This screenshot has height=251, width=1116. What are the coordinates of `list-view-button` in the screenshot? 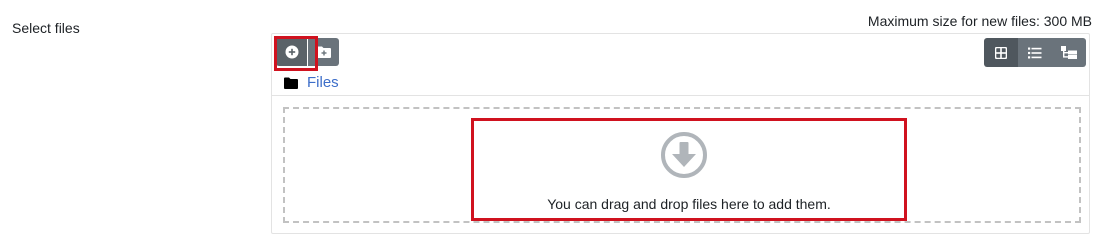 It's located at (1035, 52).